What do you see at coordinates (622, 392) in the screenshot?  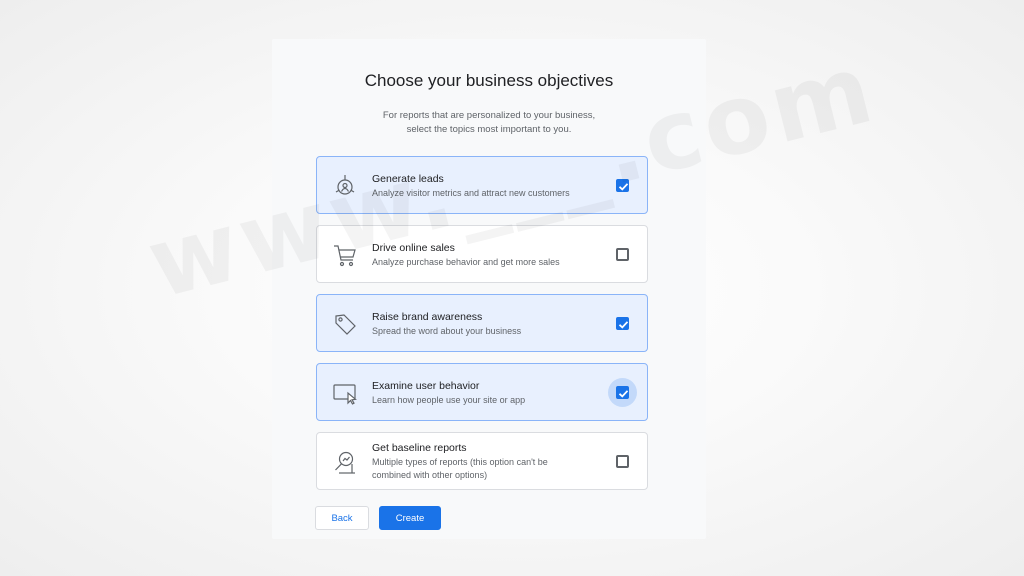 I see `checkbox-examine-user-behavior` at bounding box center [622, 392].